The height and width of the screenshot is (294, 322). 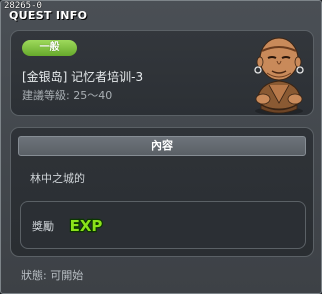 I want to click on exp-icon: EXP, so click(x=85, y=226).